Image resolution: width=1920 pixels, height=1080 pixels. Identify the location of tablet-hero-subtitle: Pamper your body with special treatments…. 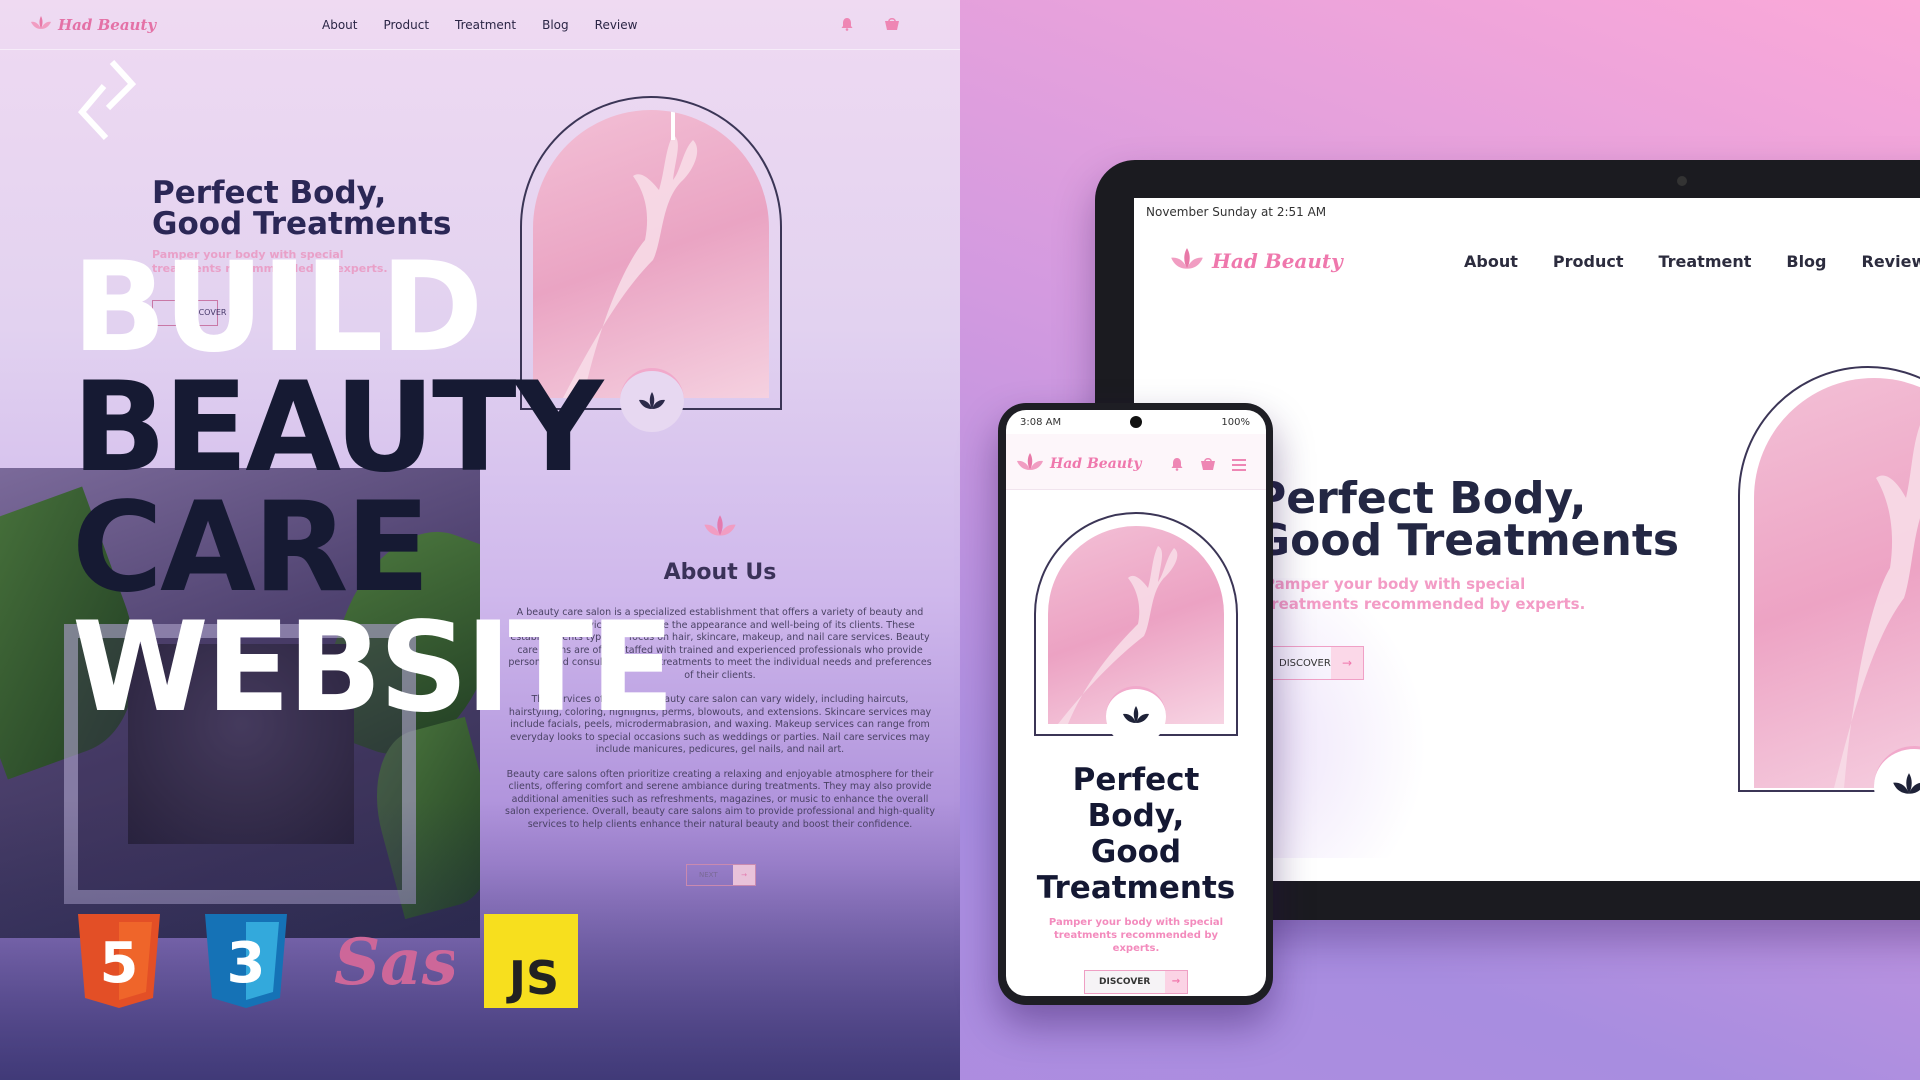
(1425, 594).